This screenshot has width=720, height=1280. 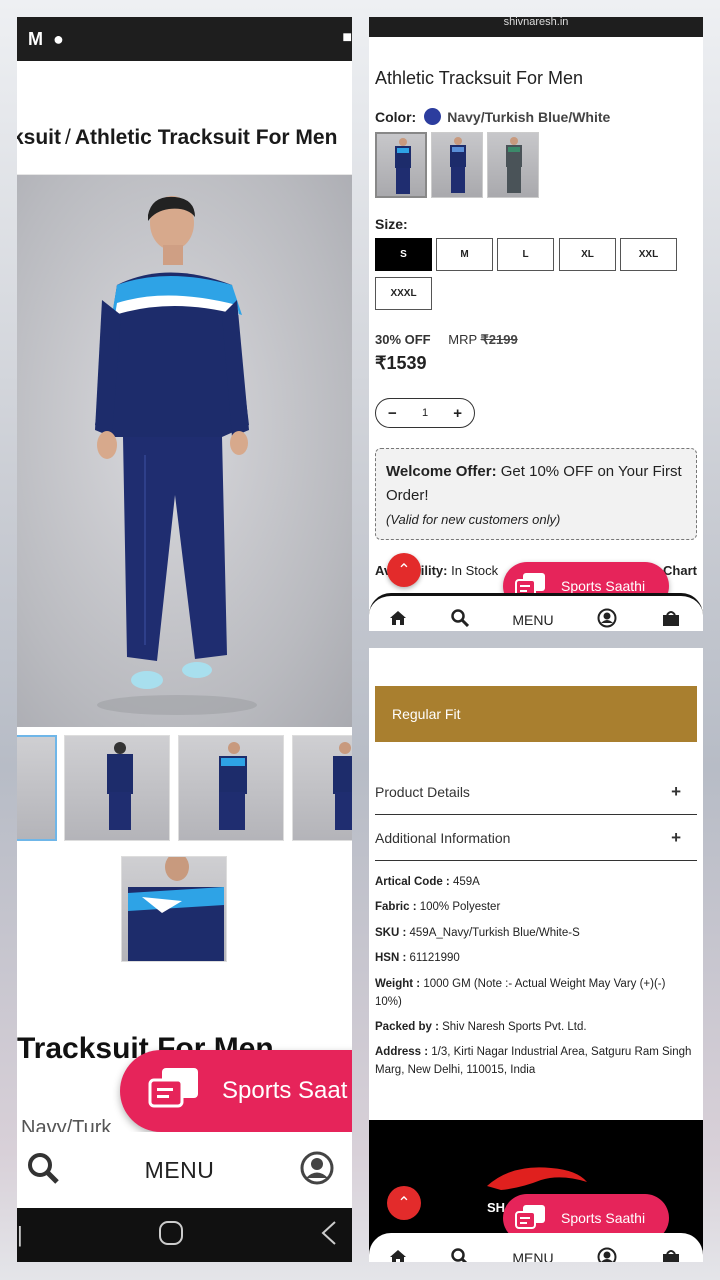 What do you see at coordinates (536, 27) in the screenshot?
I see `url-bar: shivnaresh.in` at bounding box center [536, 27].